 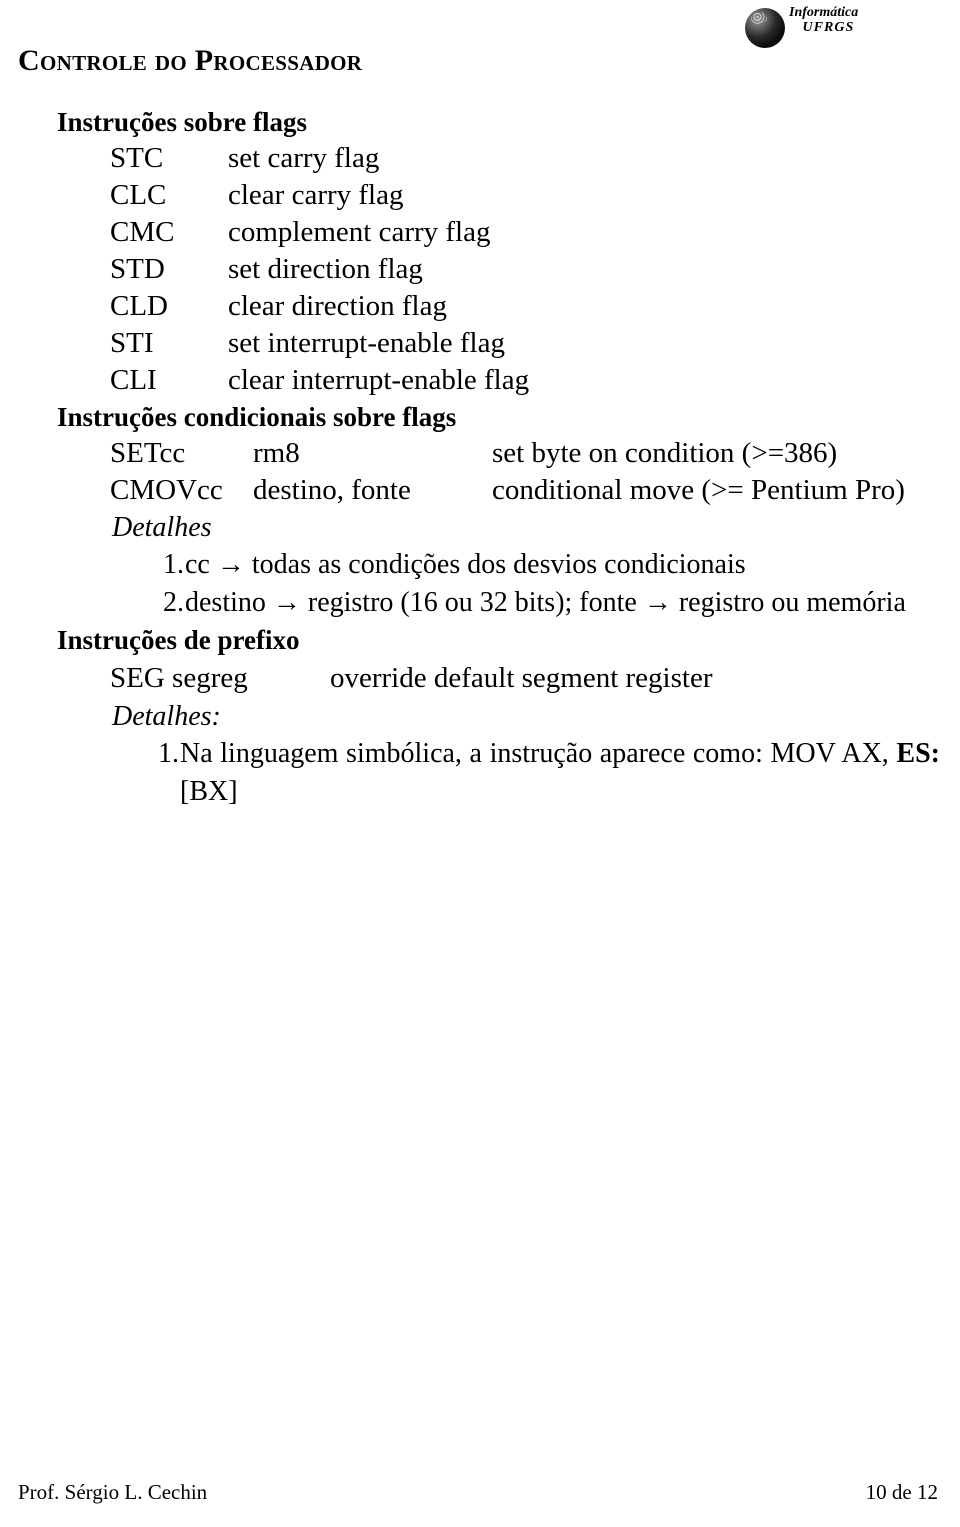 I want to click on instruction-row: CMC complement carry flag, so click(x=480, y=232).